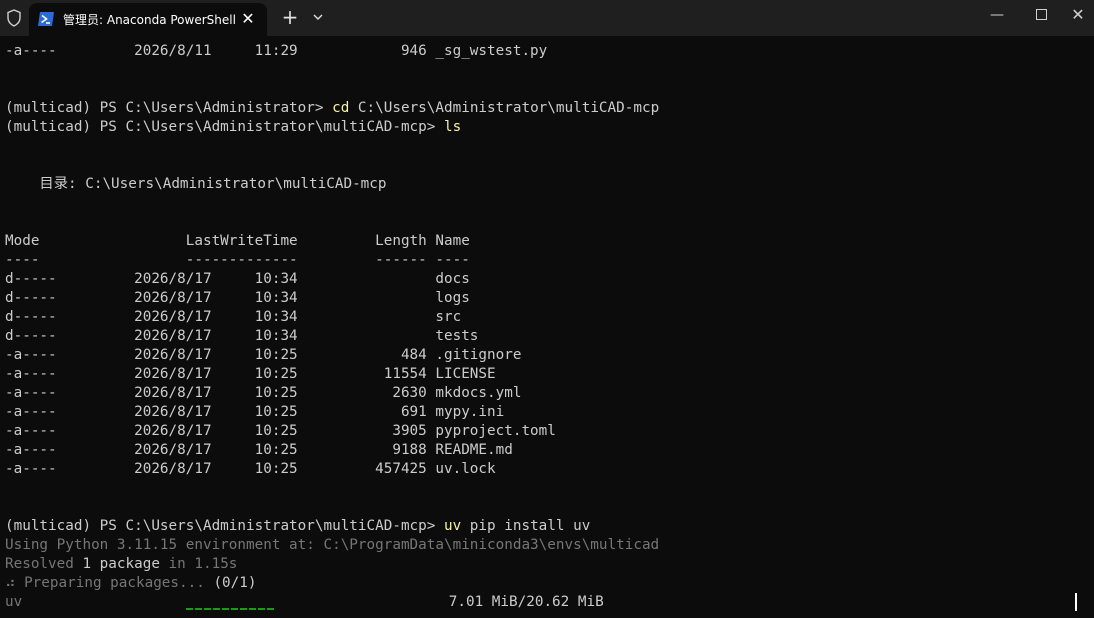 The image size is (1094, 618). Describe the element at coordinates (547, 241) in the screenshot. I see `output-line: Mode LastWriteTime Length Name` at that location.